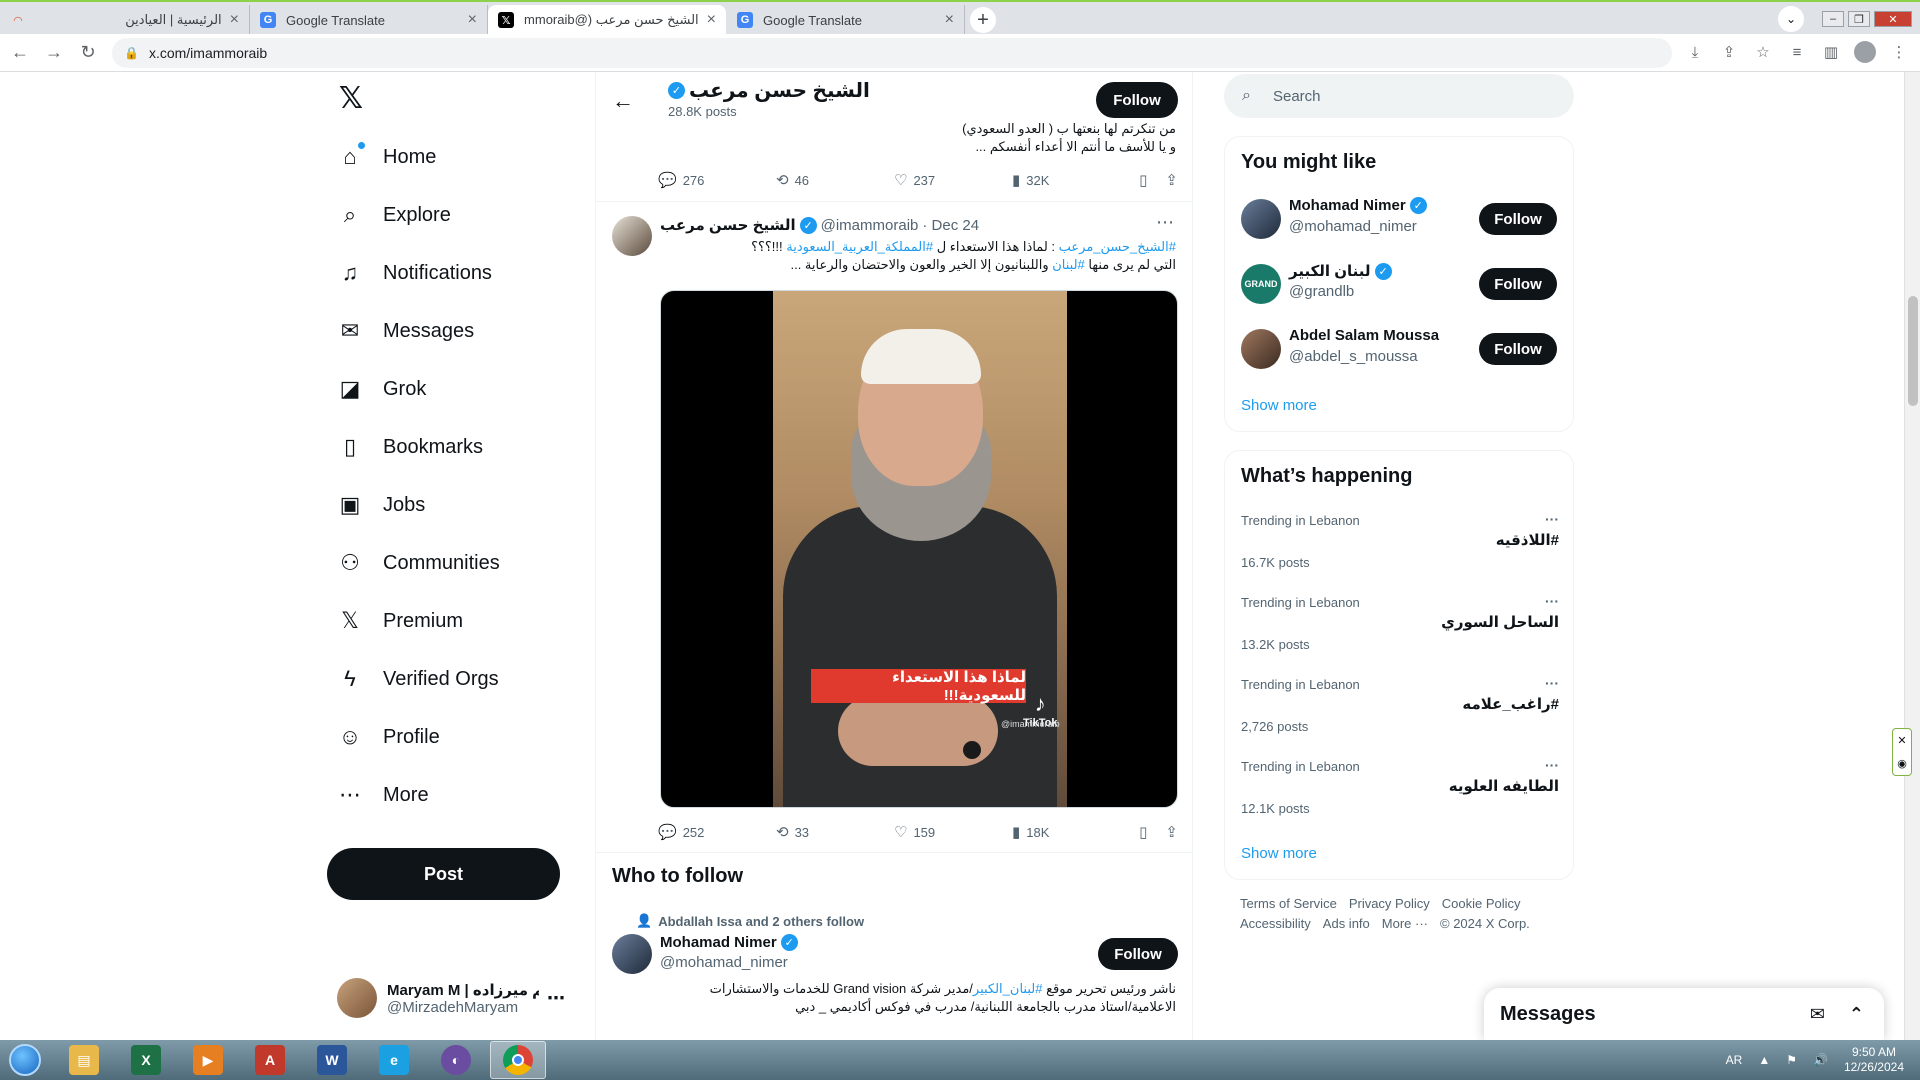 The image size is (1920, 1080). Describe the element at coordinates (717, 832) in the screenshot. I see `reply-button: 💬 252` at that location.